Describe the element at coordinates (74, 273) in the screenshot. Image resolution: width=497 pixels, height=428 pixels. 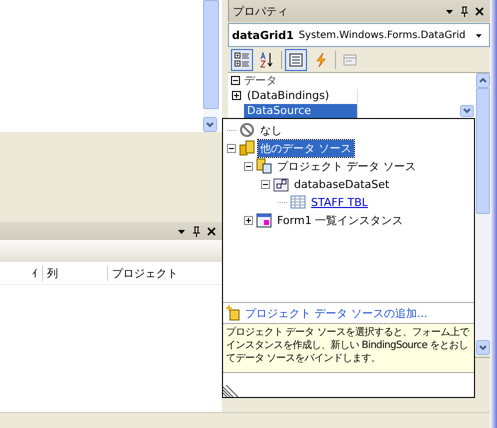
I see `column-header: 列` at that location.